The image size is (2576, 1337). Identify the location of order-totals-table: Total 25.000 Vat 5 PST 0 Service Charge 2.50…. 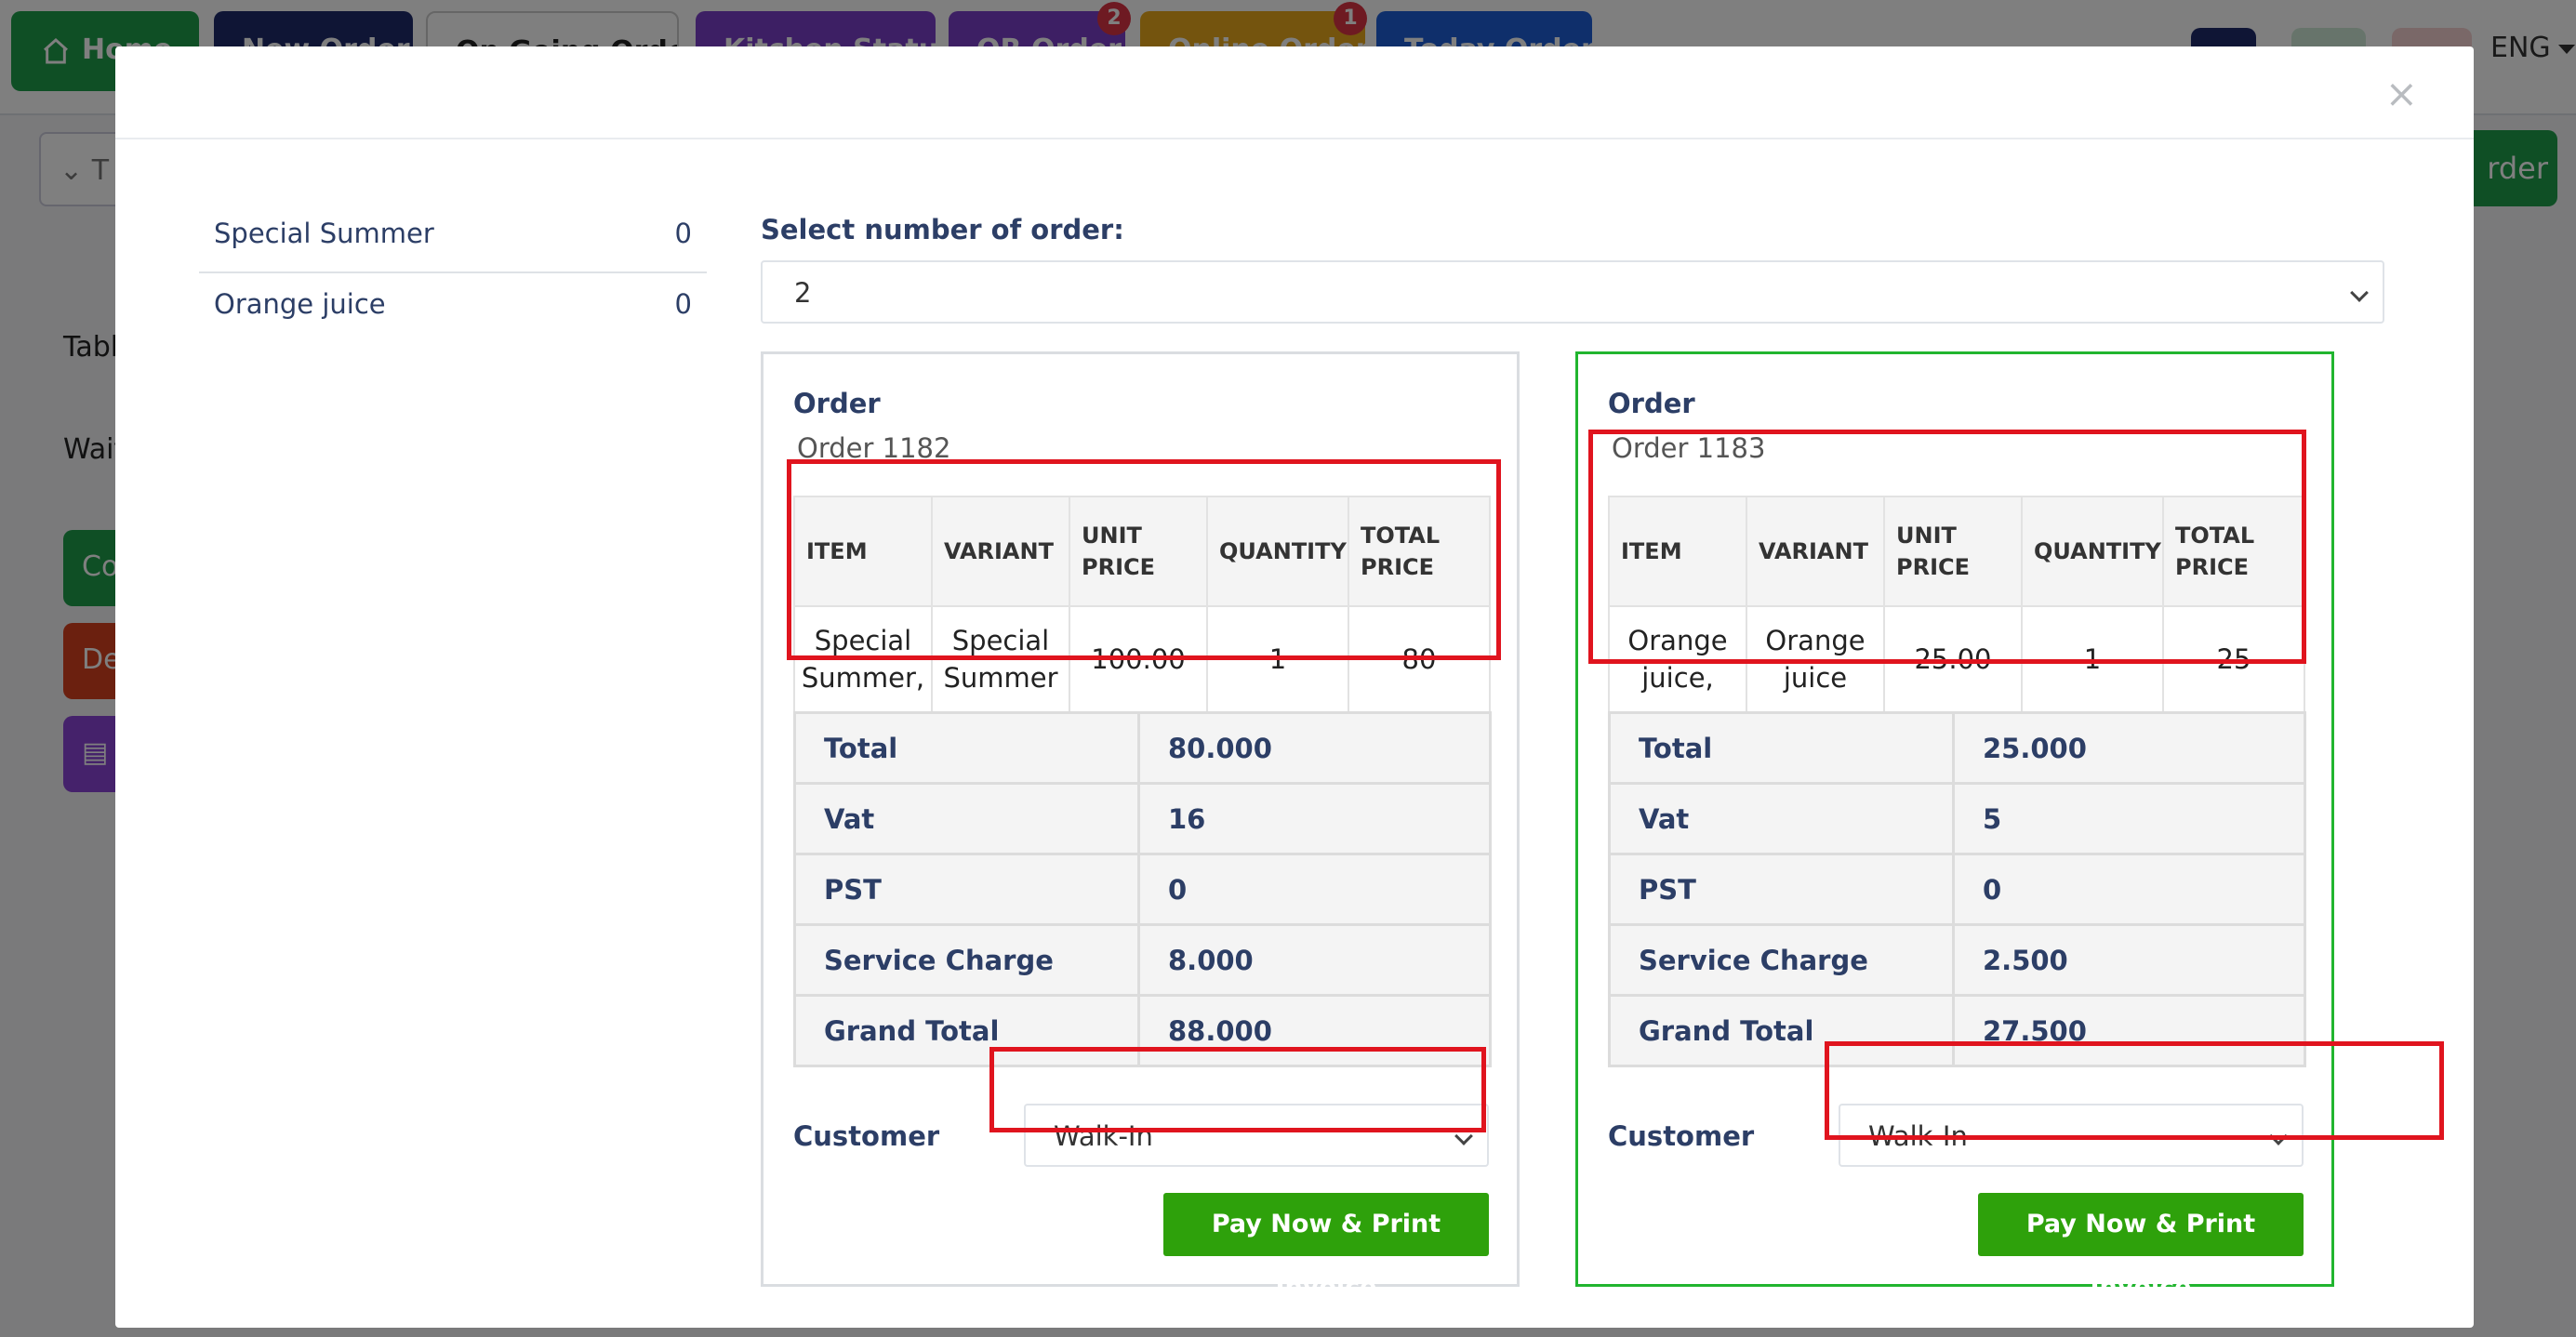
(1957, 889).